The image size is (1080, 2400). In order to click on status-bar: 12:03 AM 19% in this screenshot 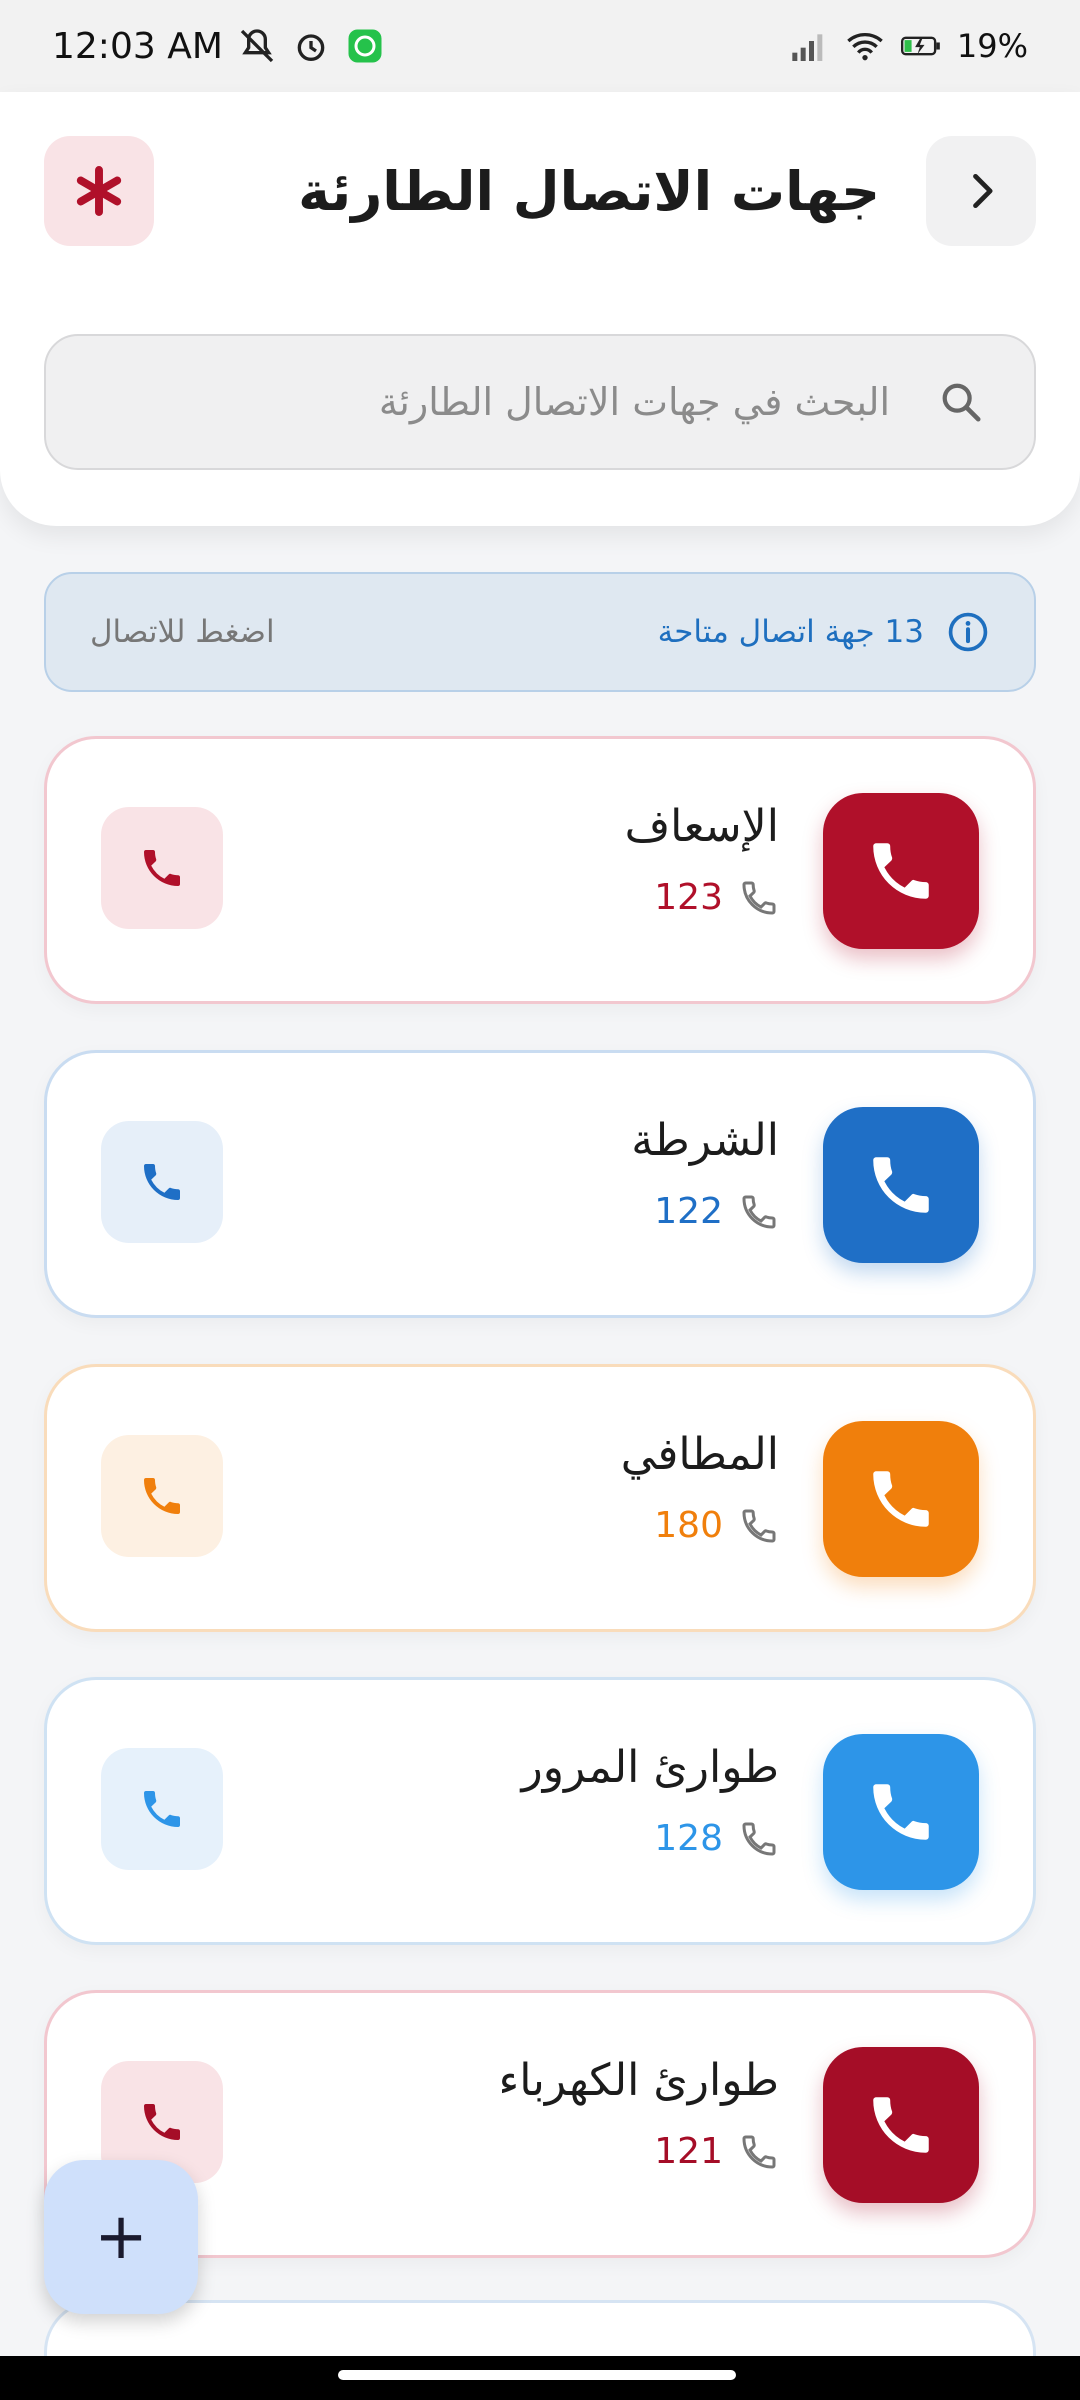, I will do `click(540, 46)`.